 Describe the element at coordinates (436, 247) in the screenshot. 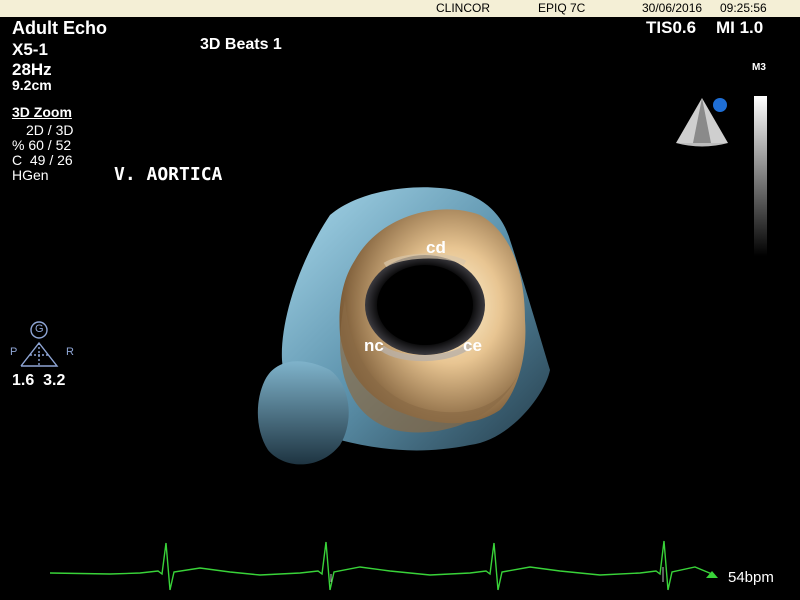

I see `cusp-label-cd: cd` at that location.